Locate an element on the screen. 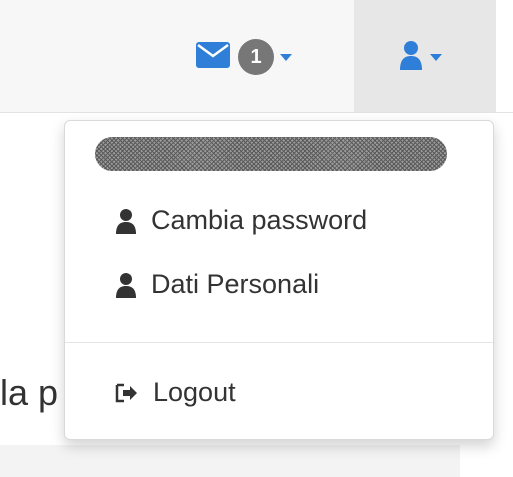 The image size is (513, 477). user-menu-toggle is located at coordinates (420, 57).